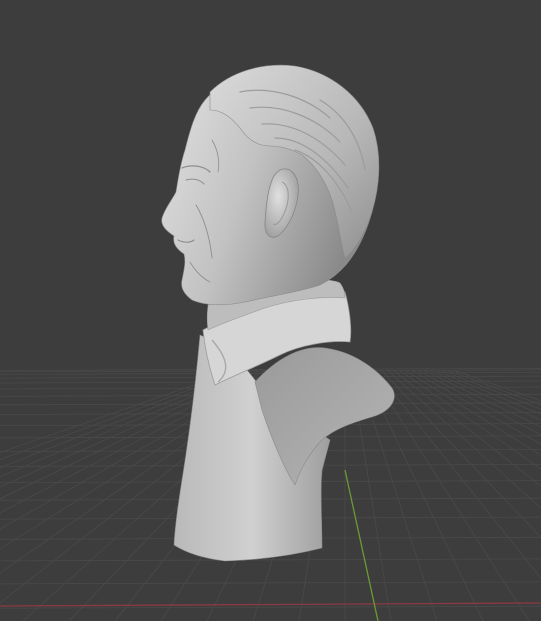  Describe the element at coordinates (270, 604) in the screenshot. I see `x-axis-line` at that location.